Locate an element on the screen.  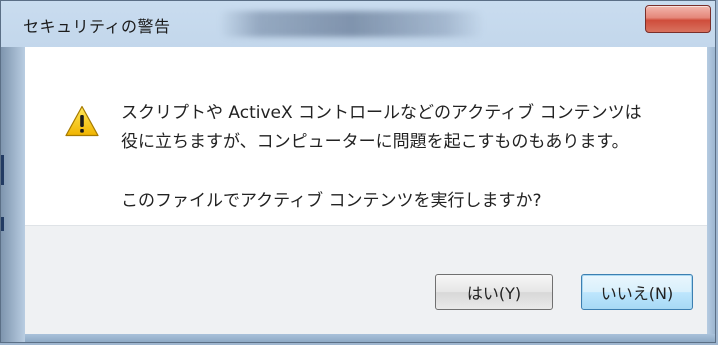
warning-icon is located at coordinates (82, 121).